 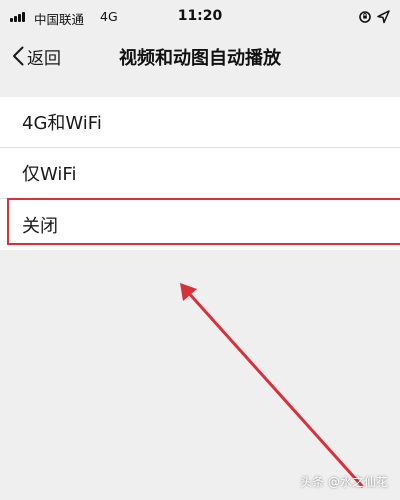 I want to click on option-label: 仅WiFi, so click(x=49, y=174).